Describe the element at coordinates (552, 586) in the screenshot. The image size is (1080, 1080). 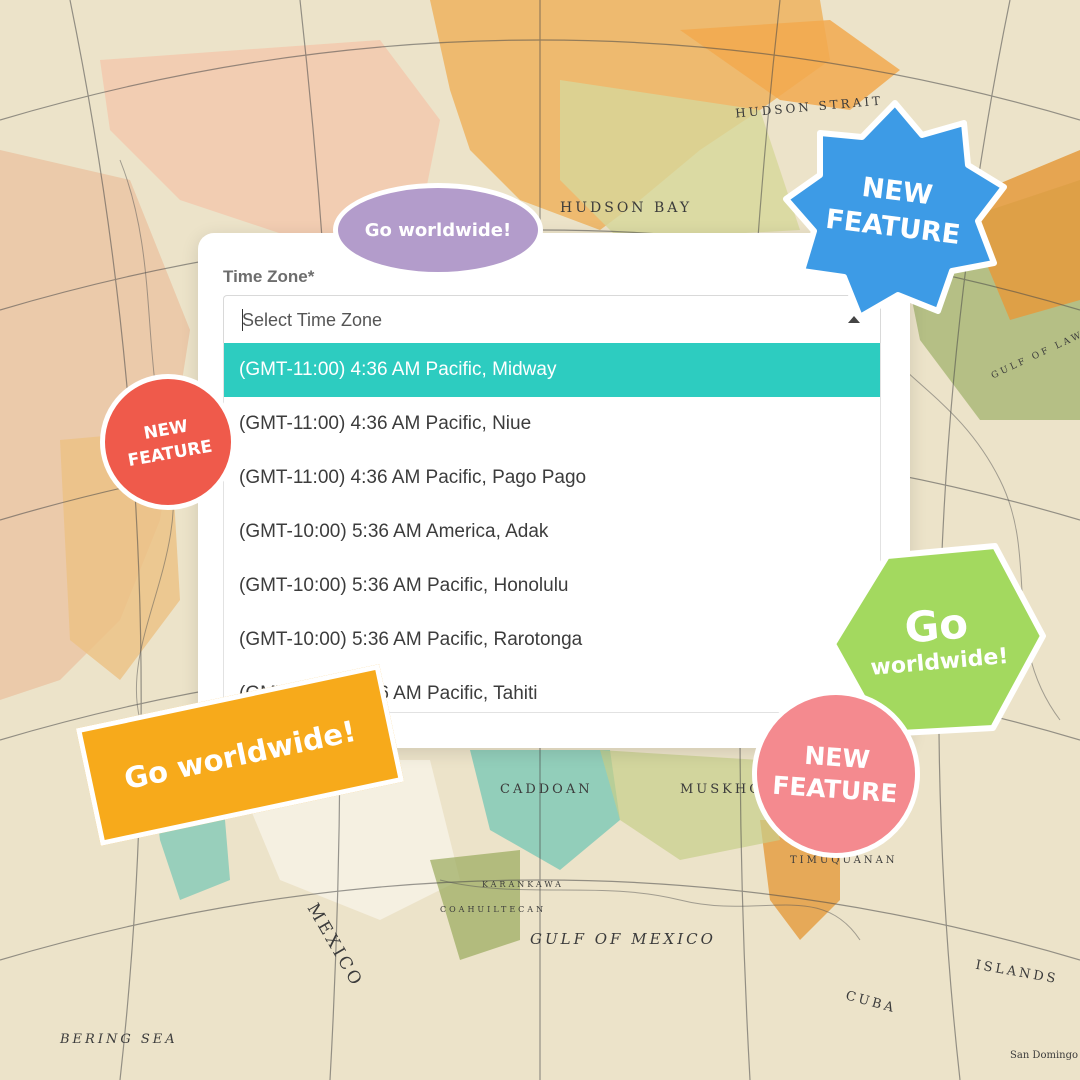
I see `timezone-option: (GMT-10:00) 5:36 AM Pacific, Honolulu` at that location.